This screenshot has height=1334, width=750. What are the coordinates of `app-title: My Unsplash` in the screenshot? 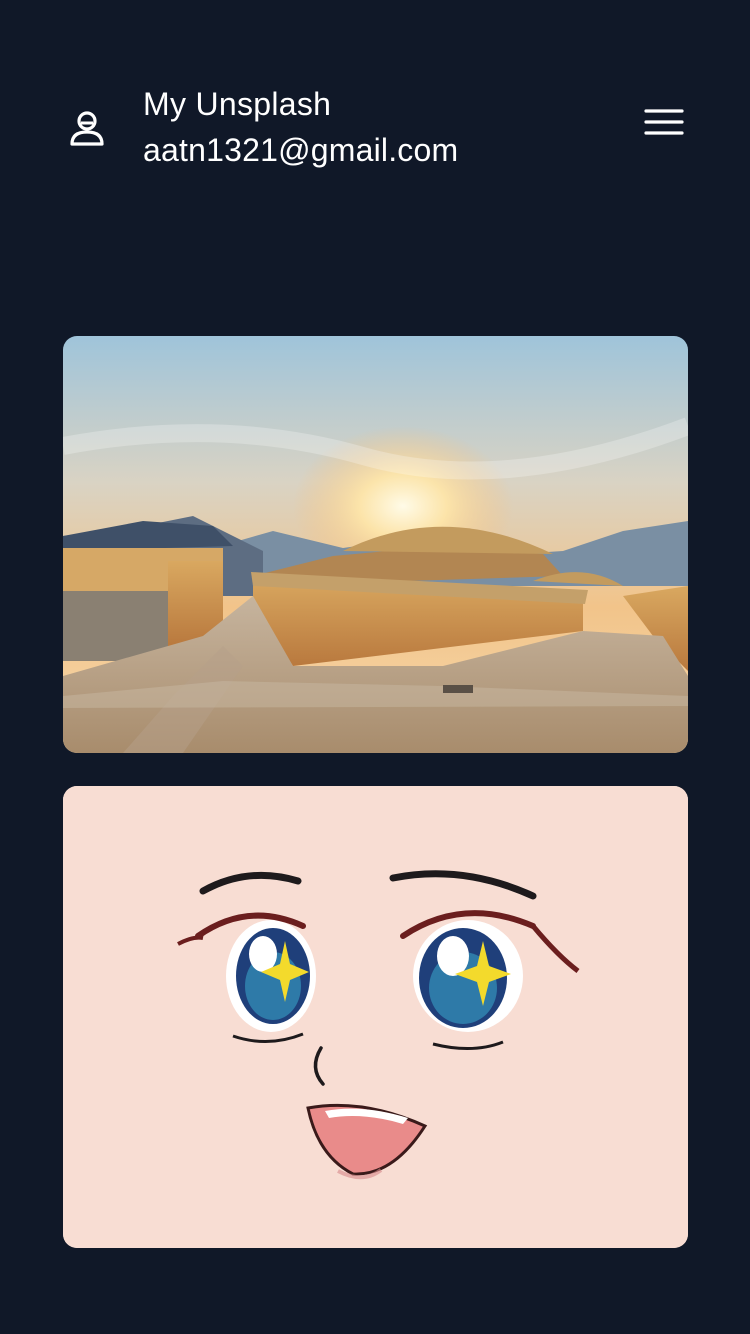 It's located at (237, 104).